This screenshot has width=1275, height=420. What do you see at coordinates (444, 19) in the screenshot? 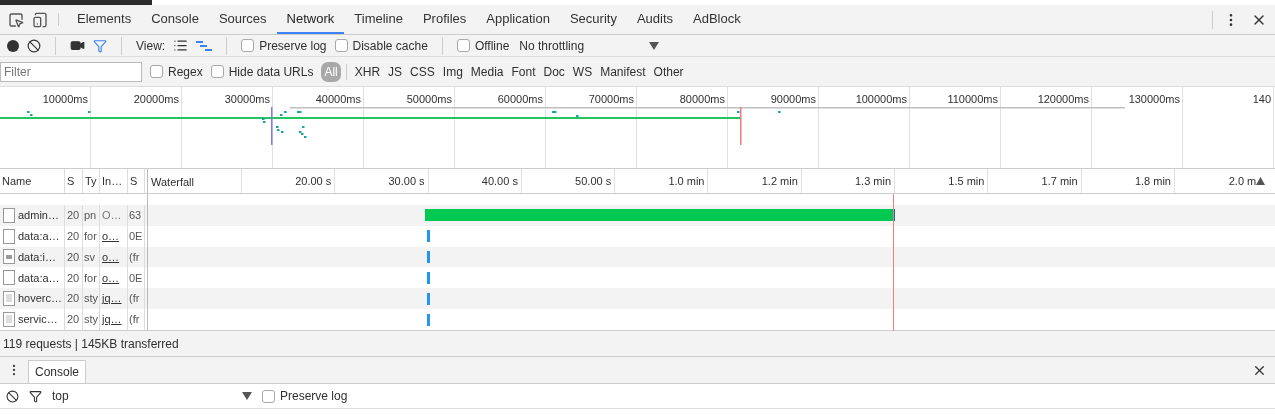
I see `panel-tab: Profiles` at bounding box center [444, 19].